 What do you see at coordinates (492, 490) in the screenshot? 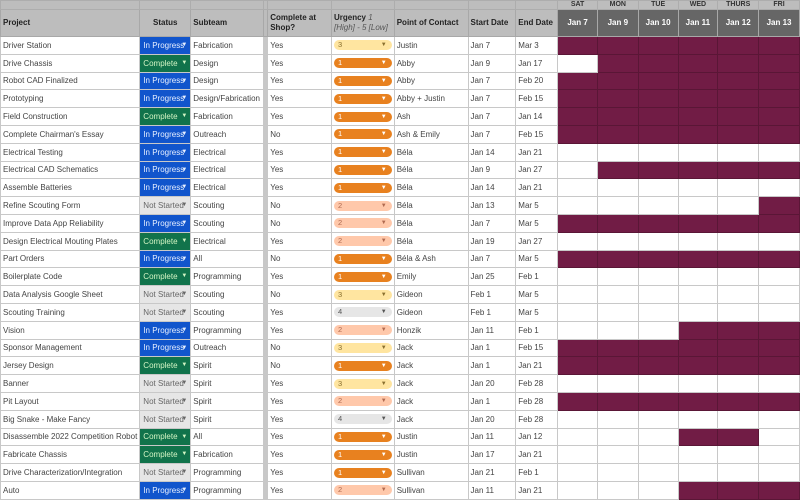
I see `start-date-cell: Jan 11` at bounding box center [492, 490].